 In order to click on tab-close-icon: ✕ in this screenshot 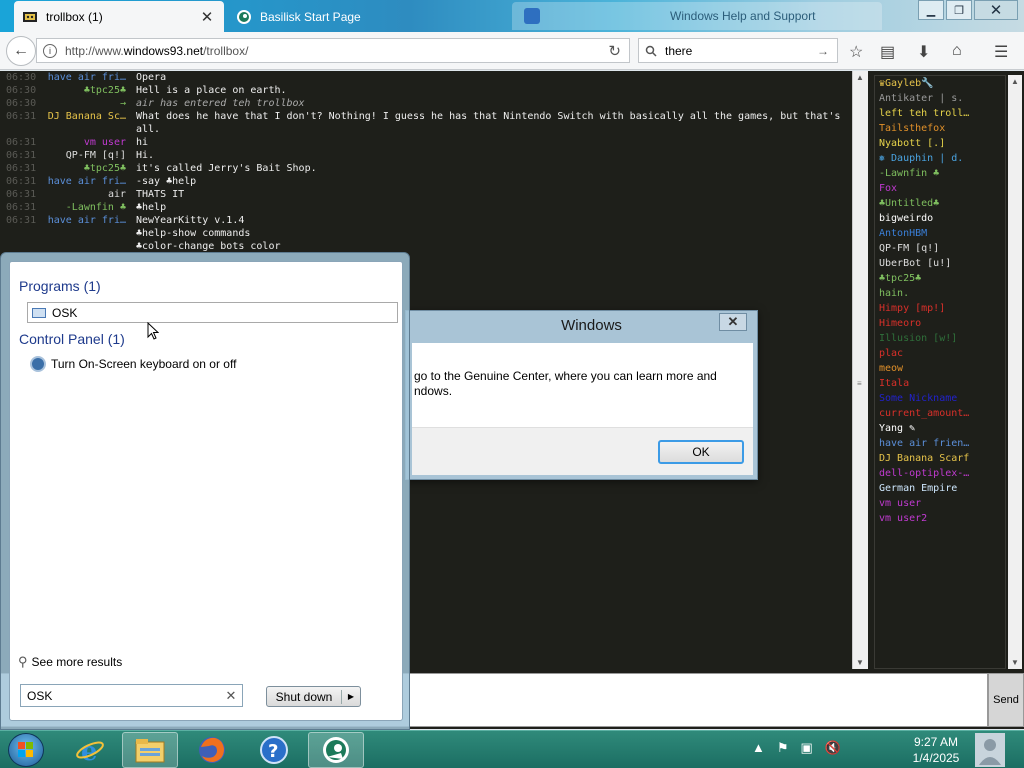, I will do `click(207, 17)`.